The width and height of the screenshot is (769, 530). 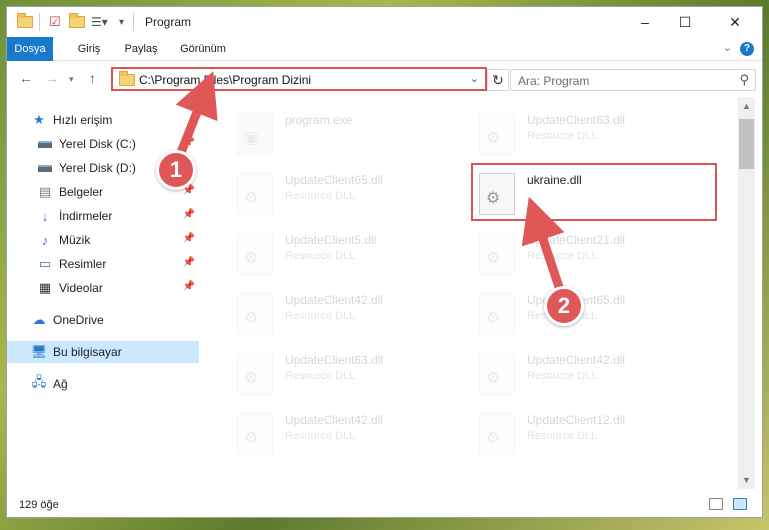 I want to click on scroll-down-icon: ▼, so click(x=746, y=480).